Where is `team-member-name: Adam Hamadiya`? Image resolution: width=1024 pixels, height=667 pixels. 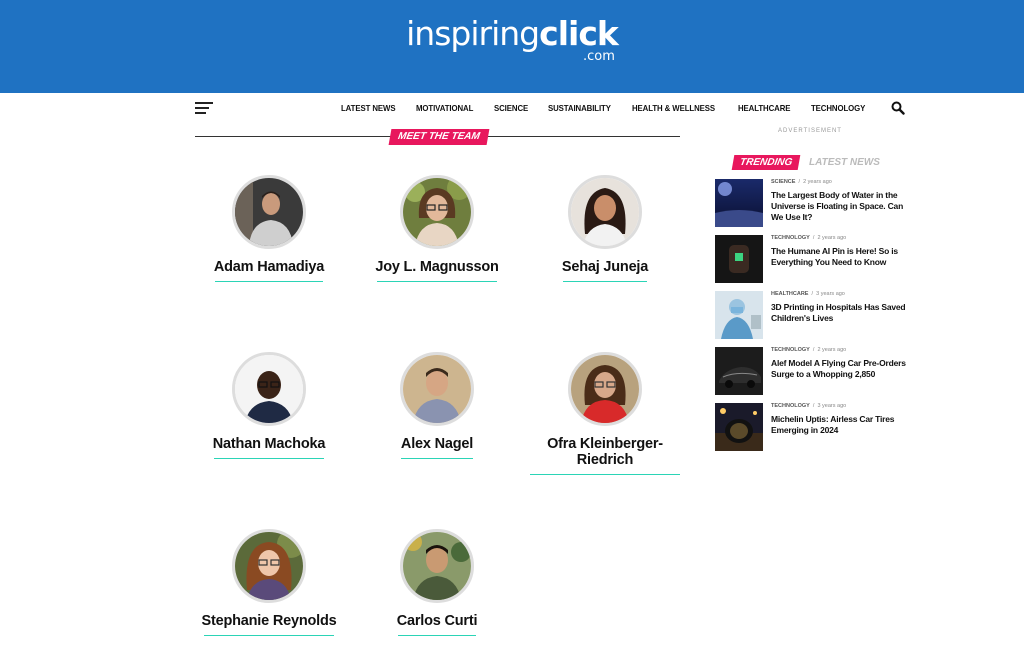
team-member-name: Adam Hamadiya is located at coordinates (269, 267).